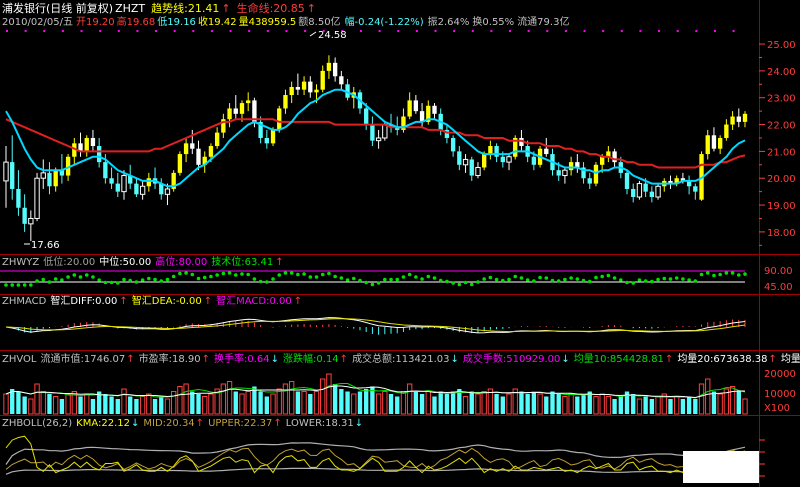 The width and height of the screenshot is (800, 487). Describe the element at coordinates (721, 467) in the screenshot. I see `blank-overlay` at that location.